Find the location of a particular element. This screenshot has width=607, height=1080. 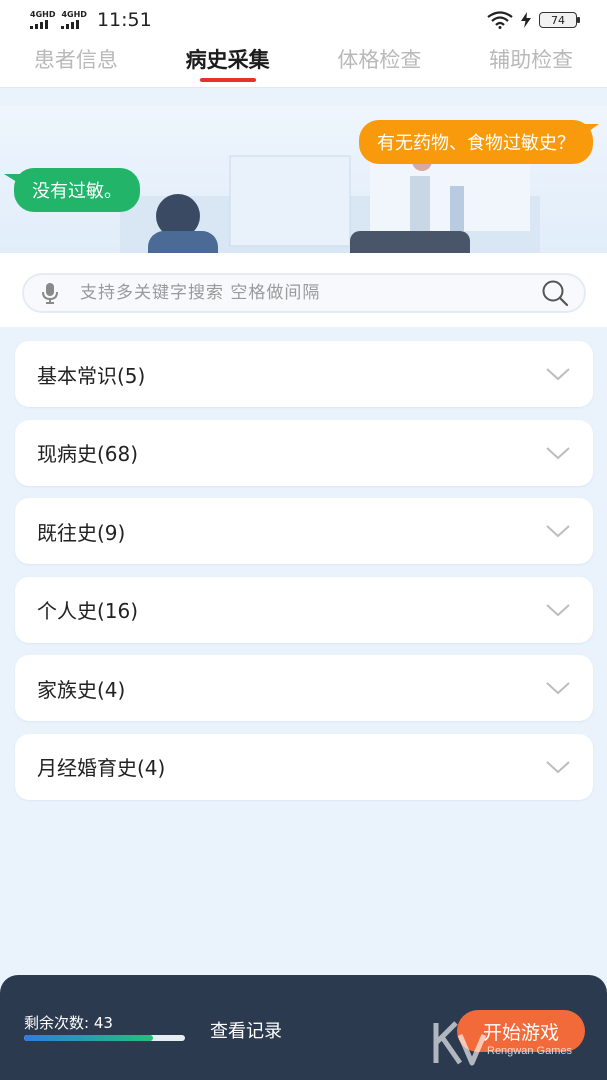

section-family-history: 家族史(4) is located at coordinates (304, 688).